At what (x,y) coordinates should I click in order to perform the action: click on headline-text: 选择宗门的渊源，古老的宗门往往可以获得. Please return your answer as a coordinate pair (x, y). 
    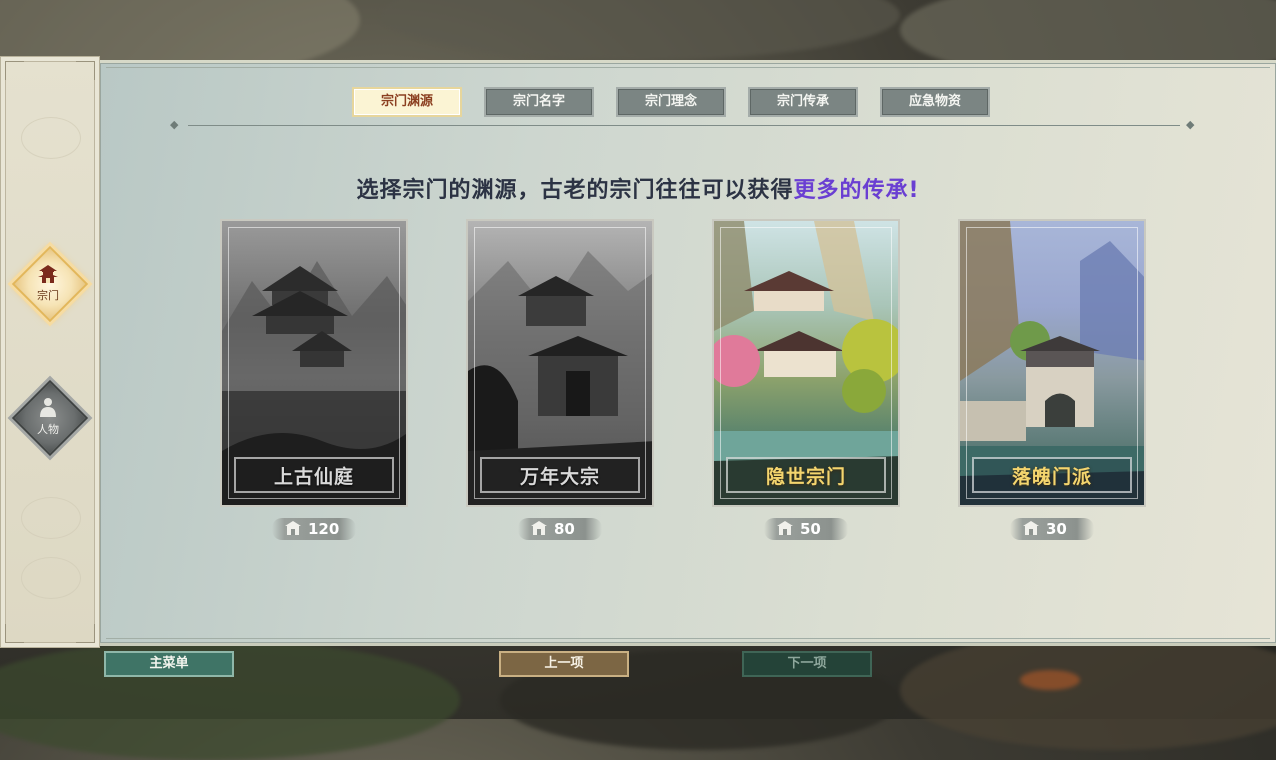
    Looking at the image, I should click on (575, 190).